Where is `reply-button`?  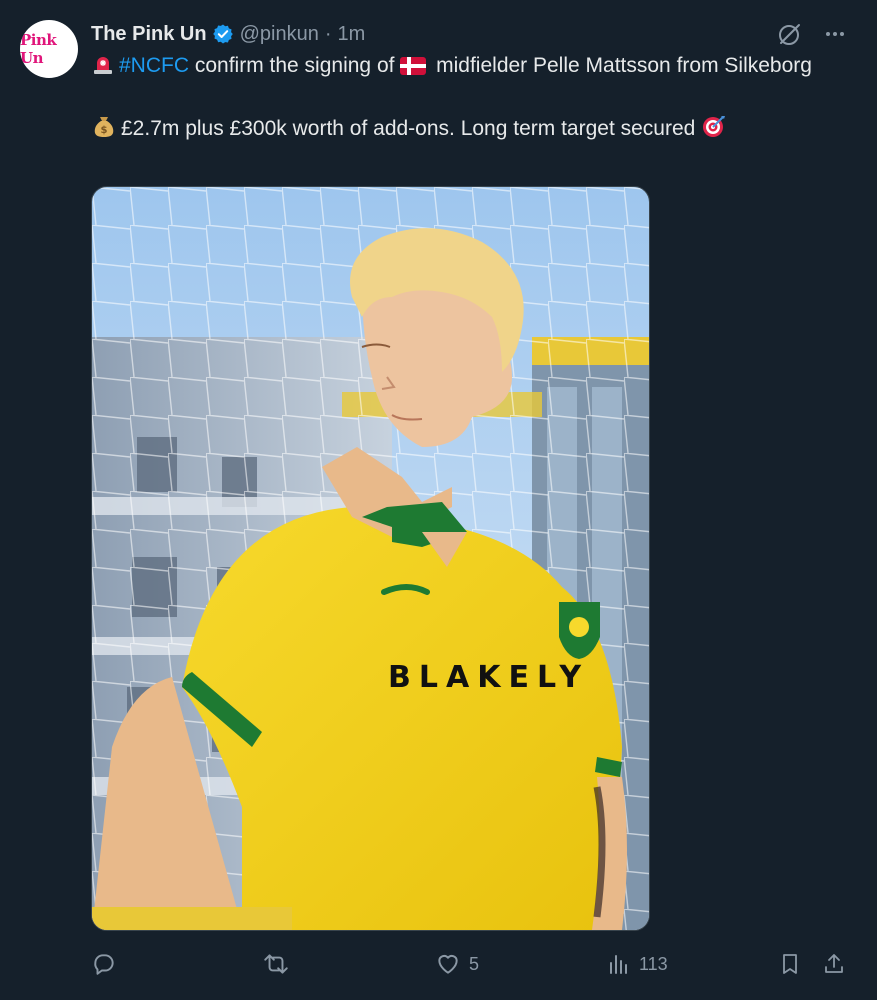 reply-button is located at coordinates (108, 964).